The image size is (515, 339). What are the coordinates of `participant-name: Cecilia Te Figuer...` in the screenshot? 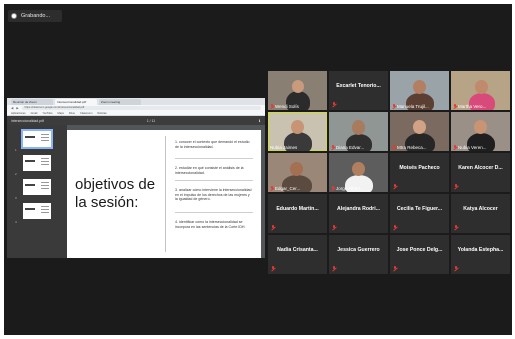 It's located at (419, 209).